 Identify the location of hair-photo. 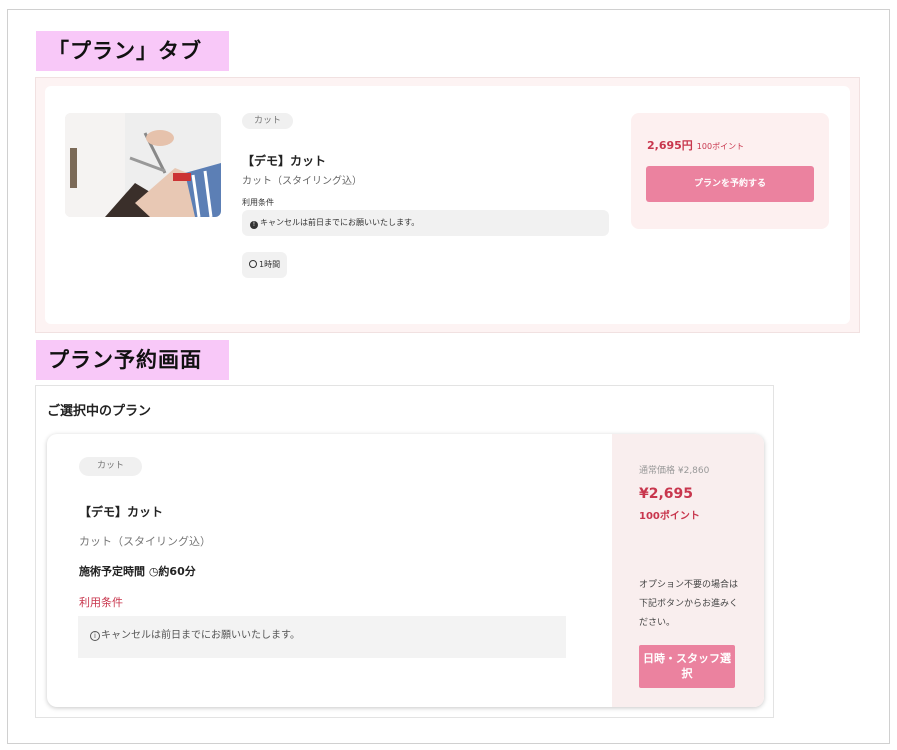
(143, 165).